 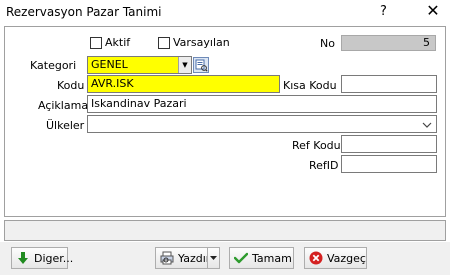 I want to click on checkmark-icon, so click(x=241, y=258).